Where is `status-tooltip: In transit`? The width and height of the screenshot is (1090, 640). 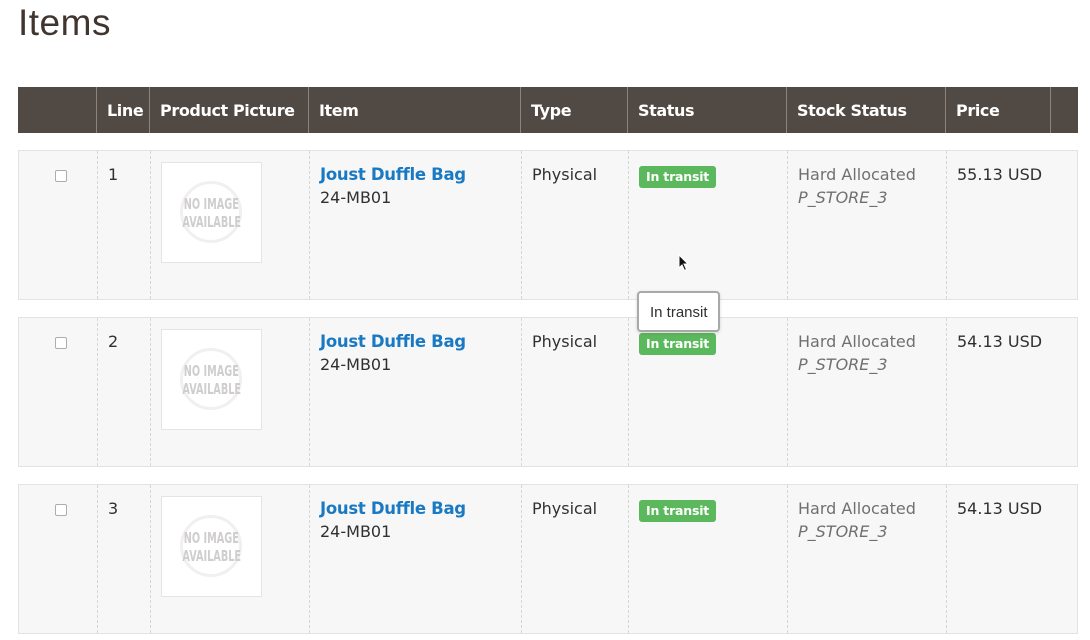
status-tooltip: In transit is located at coordinates (678, 311).